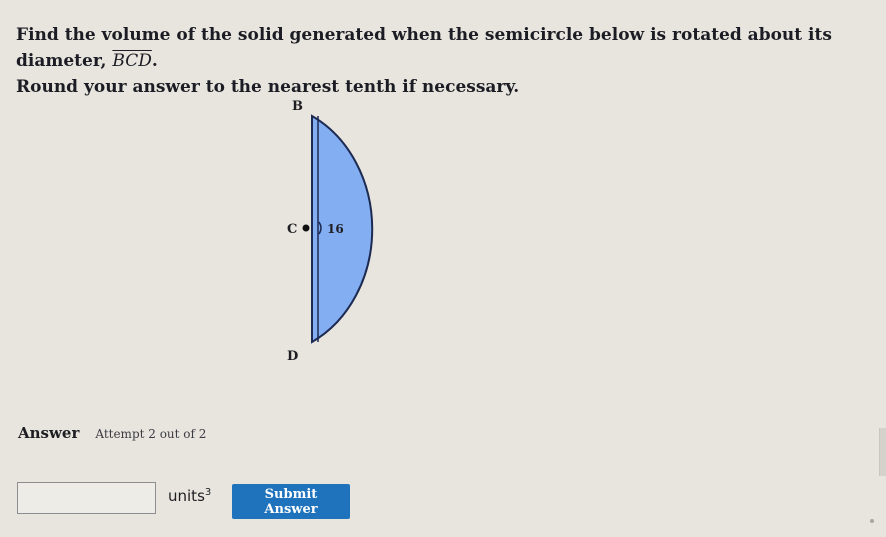 This screenshot has height=537, width=886. Describe the element at coordinates (151, 434) in the screenshot. I see `attempt-counter: Attempt 2 out of 2` at that location.